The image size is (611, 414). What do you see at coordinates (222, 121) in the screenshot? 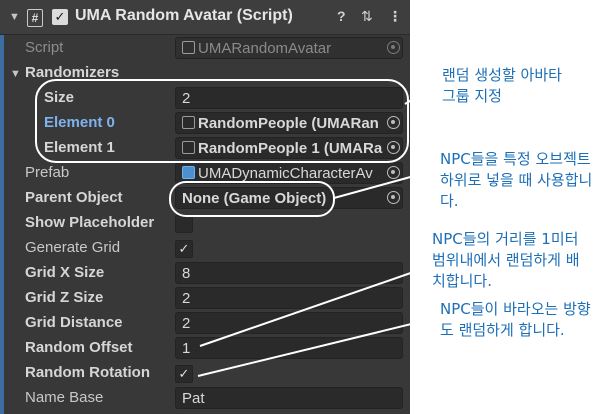
I see `randomizers-highlight-outline` at bounding box center [222, 121].